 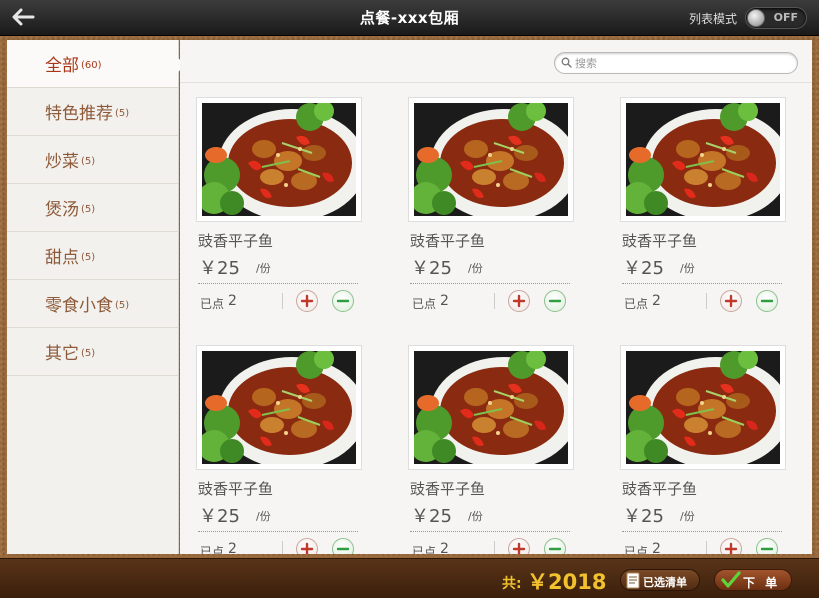 I want to click on sidebar-item-all: 全部 (60), so click(x=96, y=64).